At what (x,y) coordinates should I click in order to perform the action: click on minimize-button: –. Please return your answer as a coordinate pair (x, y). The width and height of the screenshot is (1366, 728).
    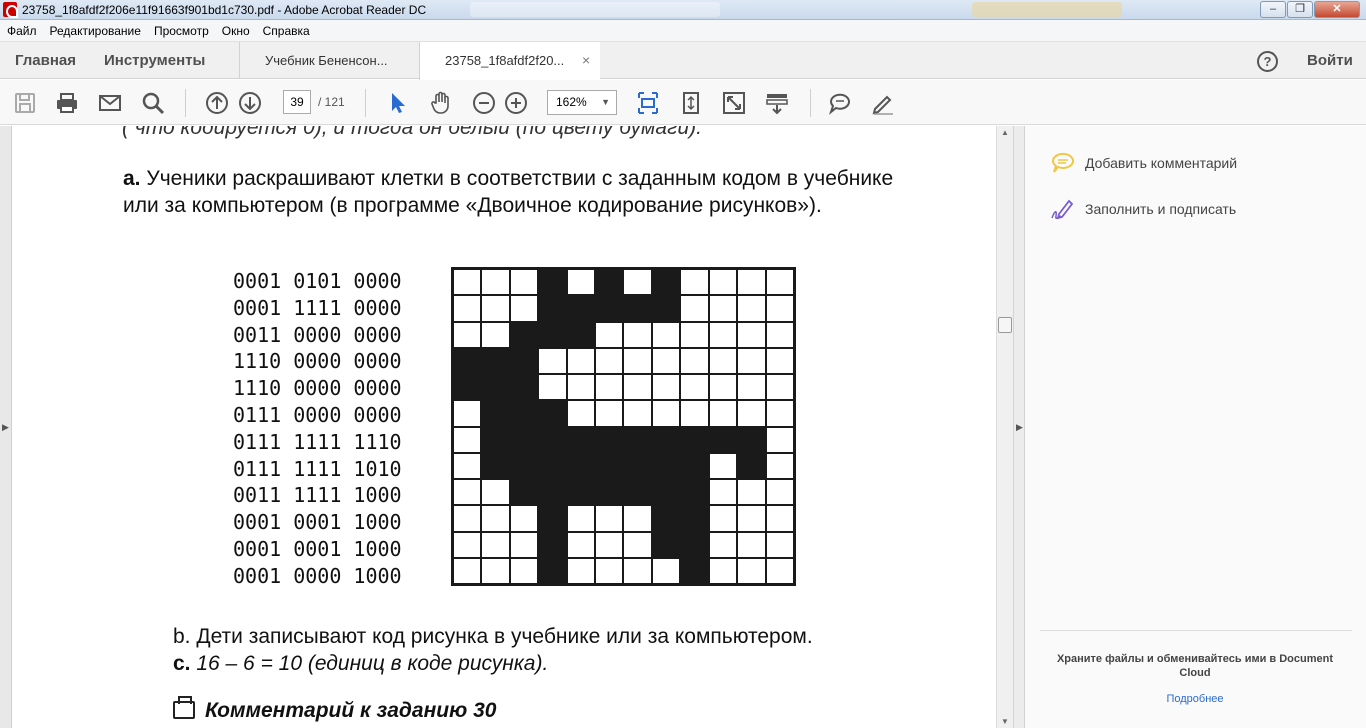
    Looking at the image, I should click on (1273, 9).